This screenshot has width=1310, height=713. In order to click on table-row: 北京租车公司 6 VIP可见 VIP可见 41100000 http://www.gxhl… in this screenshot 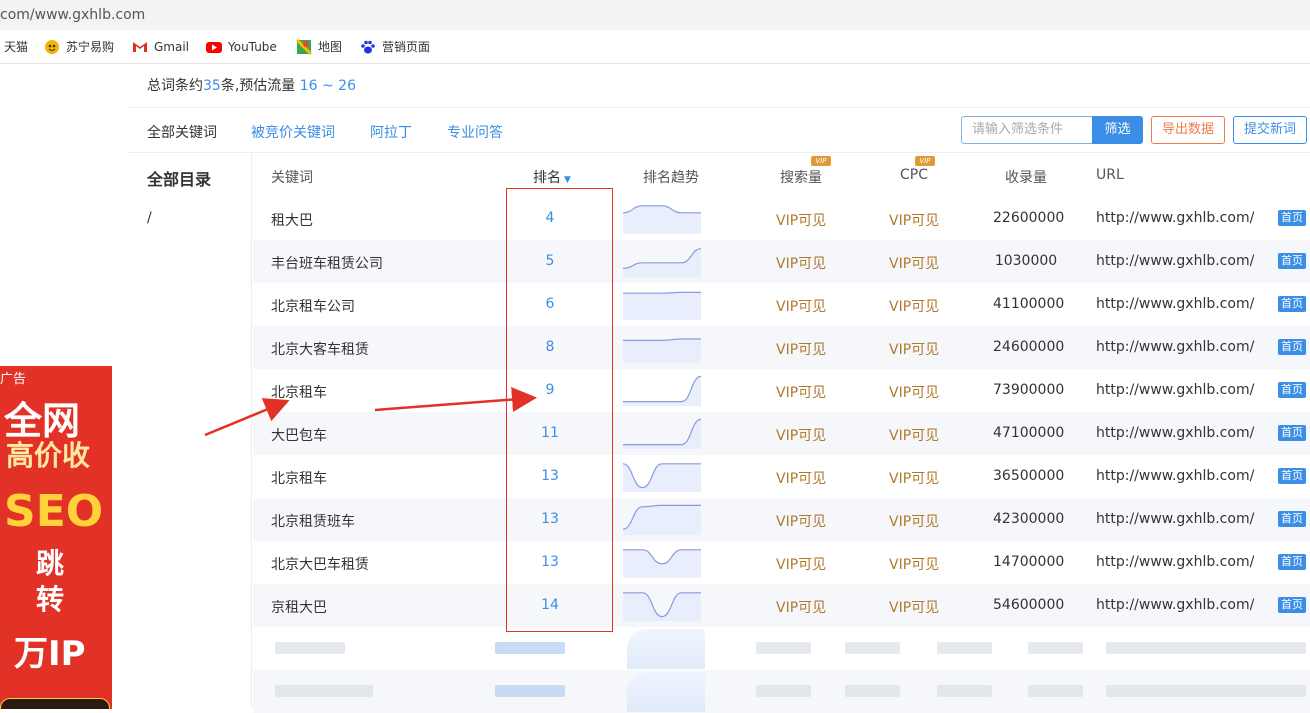, I will do `click(781, 304)`.